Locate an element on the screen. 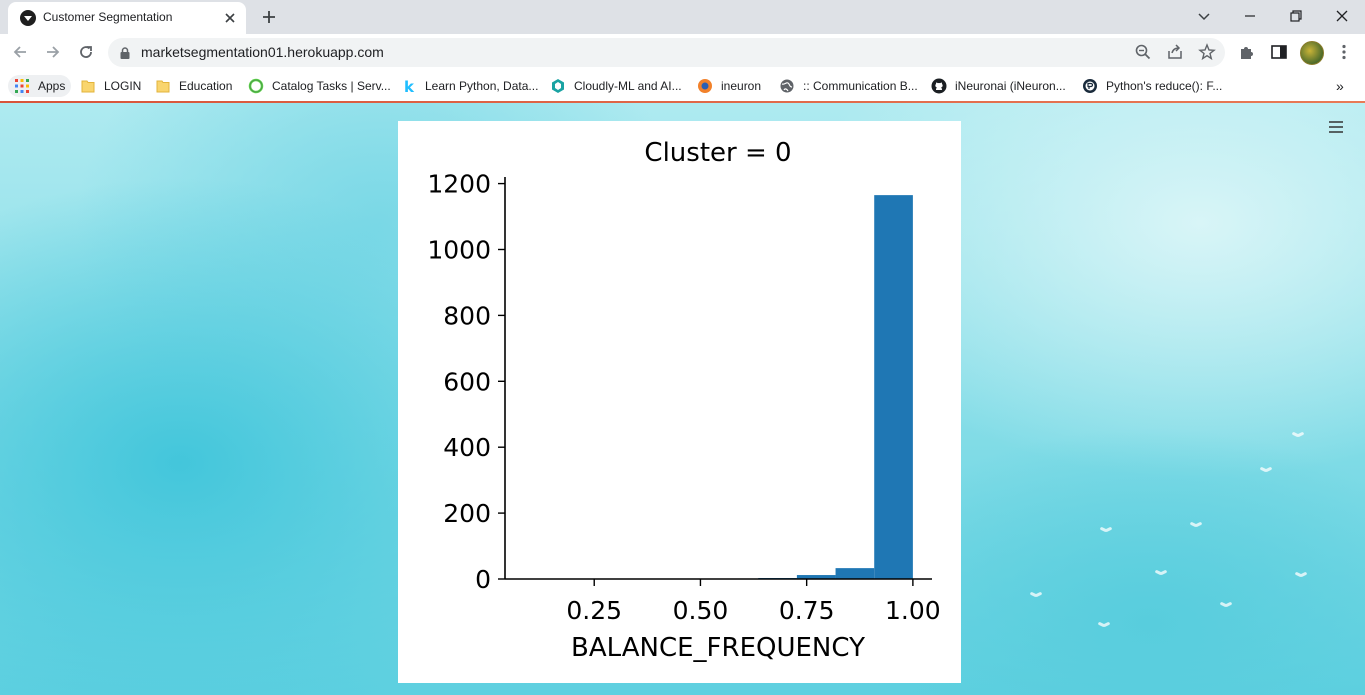 The image size is (1365, 695). tab-title: Customer Segmentation is located at coordinates (108, 17).